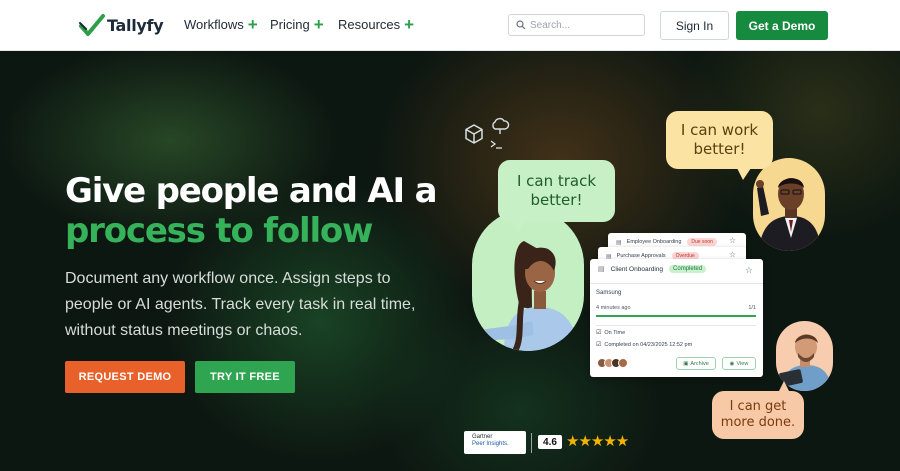 This screenshot has height=471, width=900. What do you see at coordinates (648, 344) in the screenshot?
I see `completed-text: Completed on 04/23/2025 12:52 pm` at bounding box center [648, 344].